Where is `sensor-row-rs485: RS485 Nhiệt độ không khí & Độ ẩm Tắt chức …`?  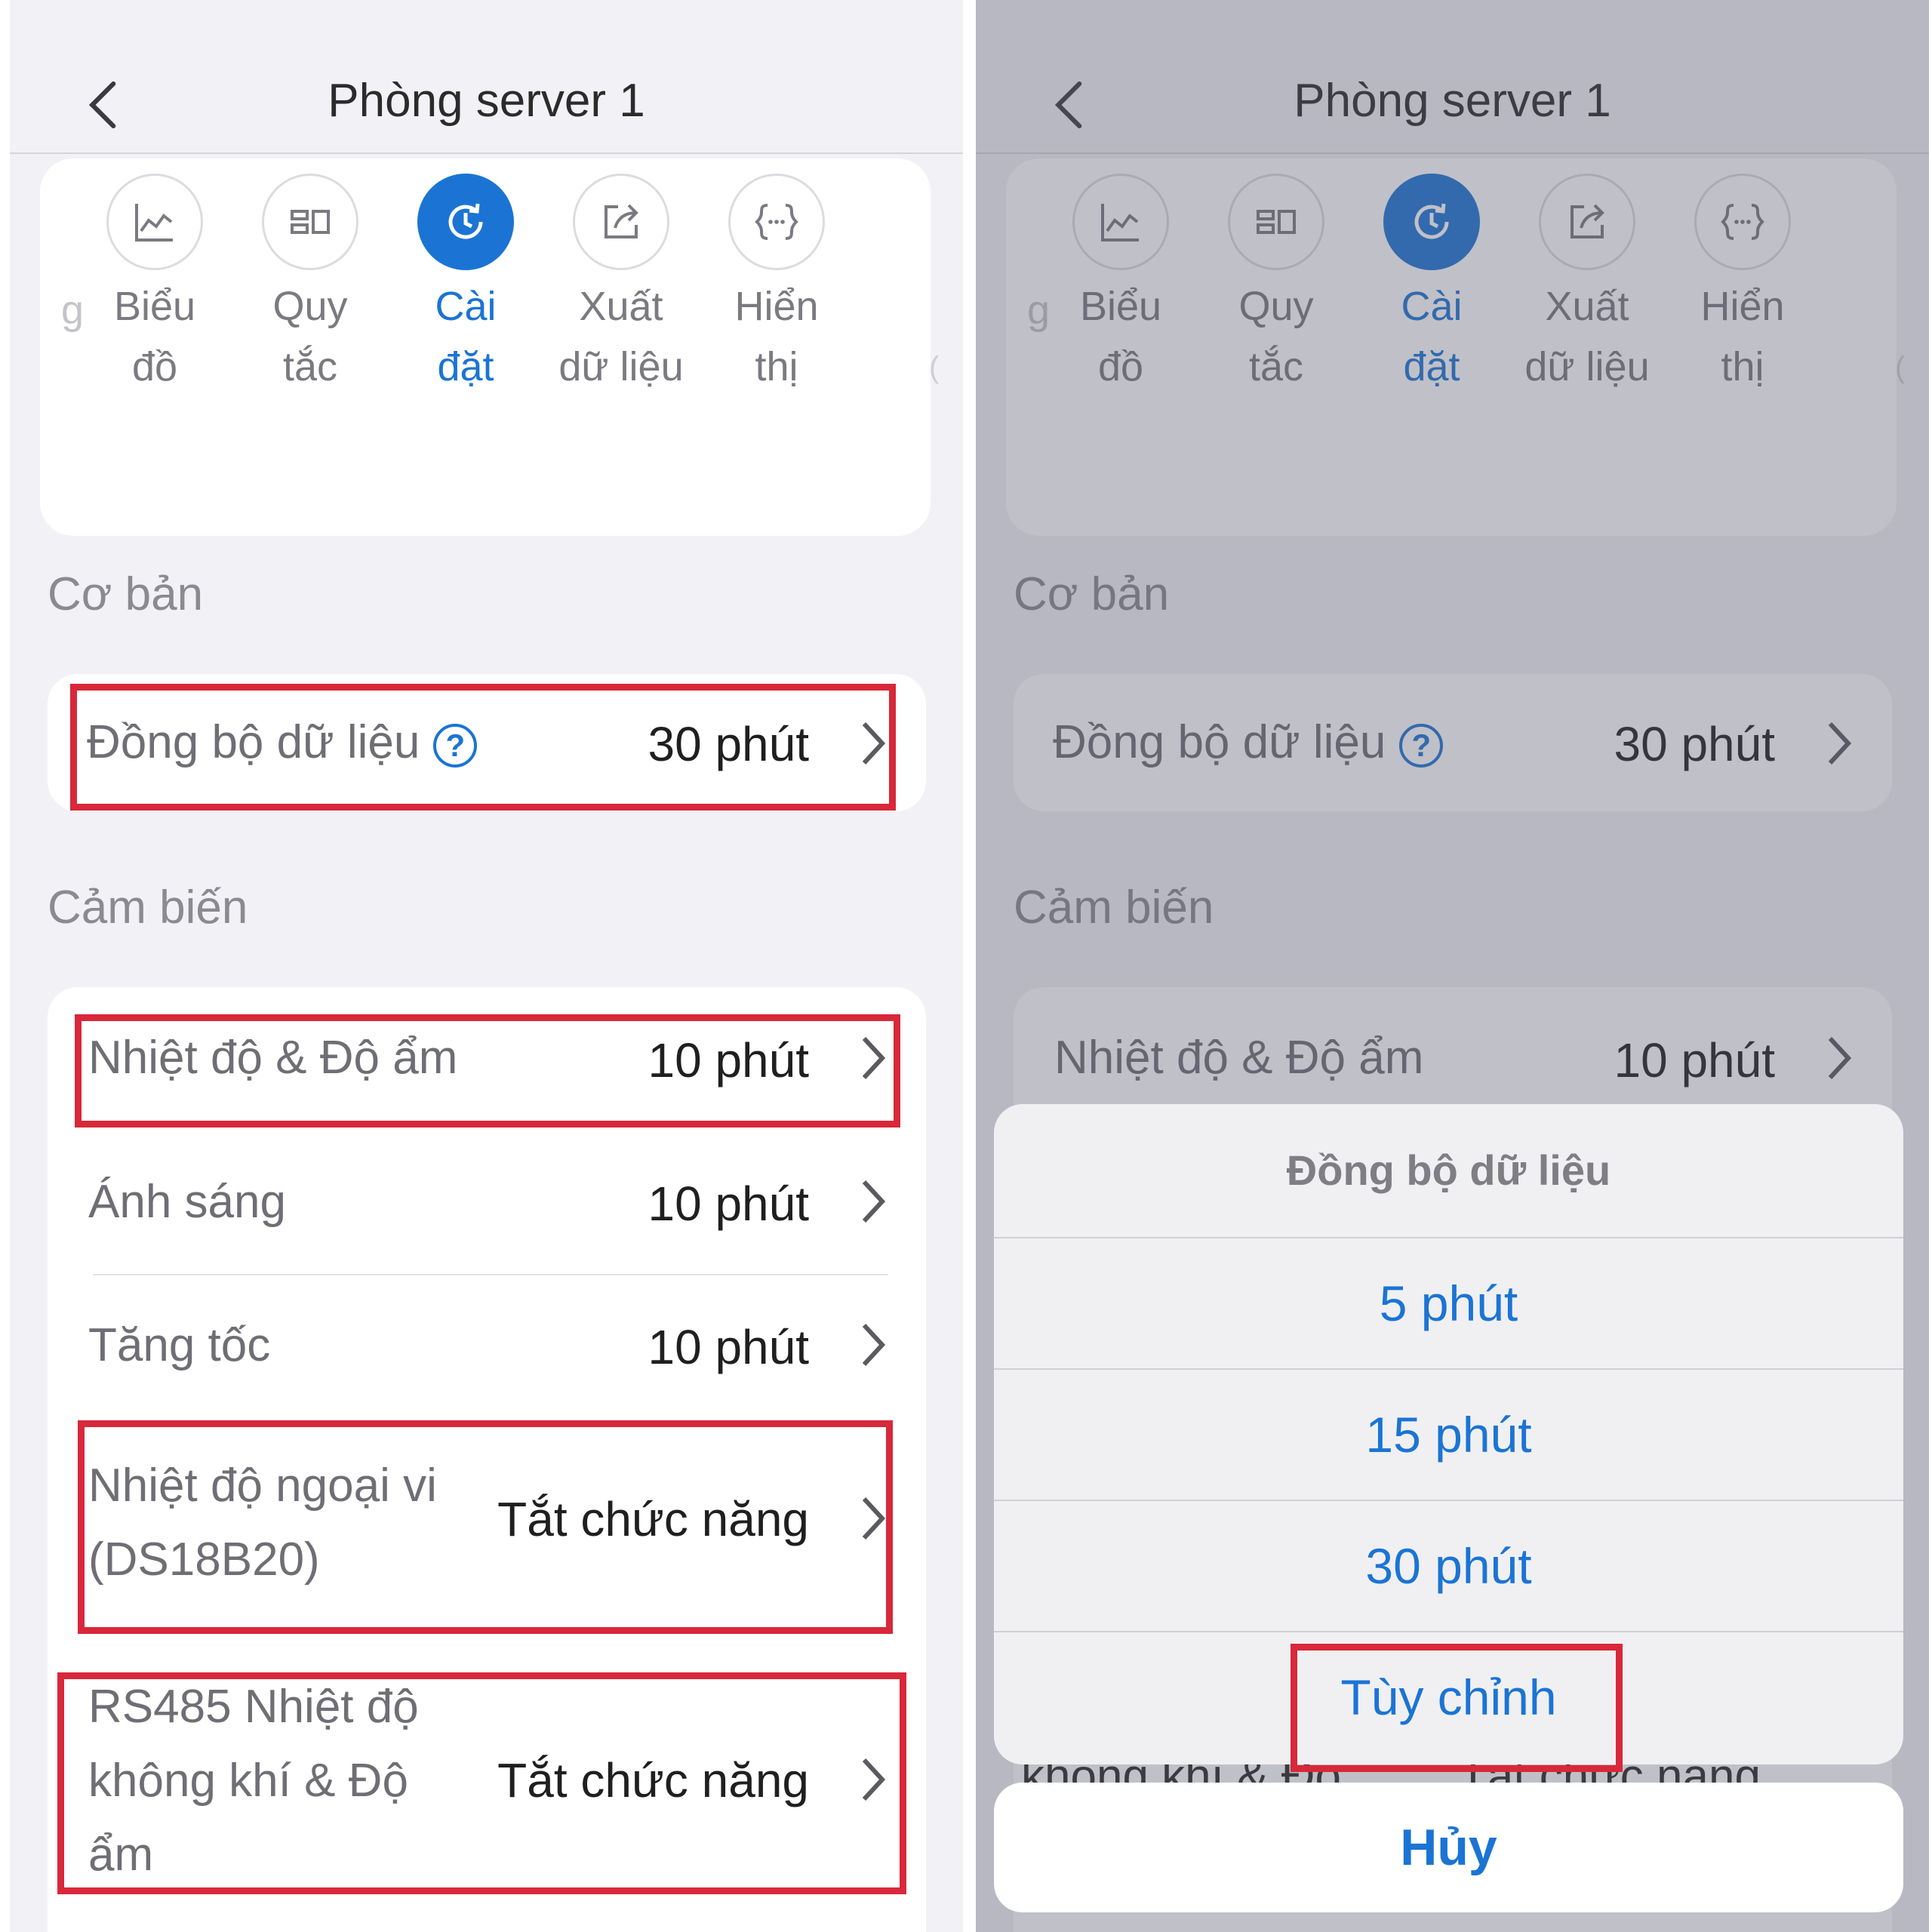 sensor-row-rs485: RS485 Nhiệt độ không khí & Độ ẩm Tắt chức … is located at coordinates (487, 1784).